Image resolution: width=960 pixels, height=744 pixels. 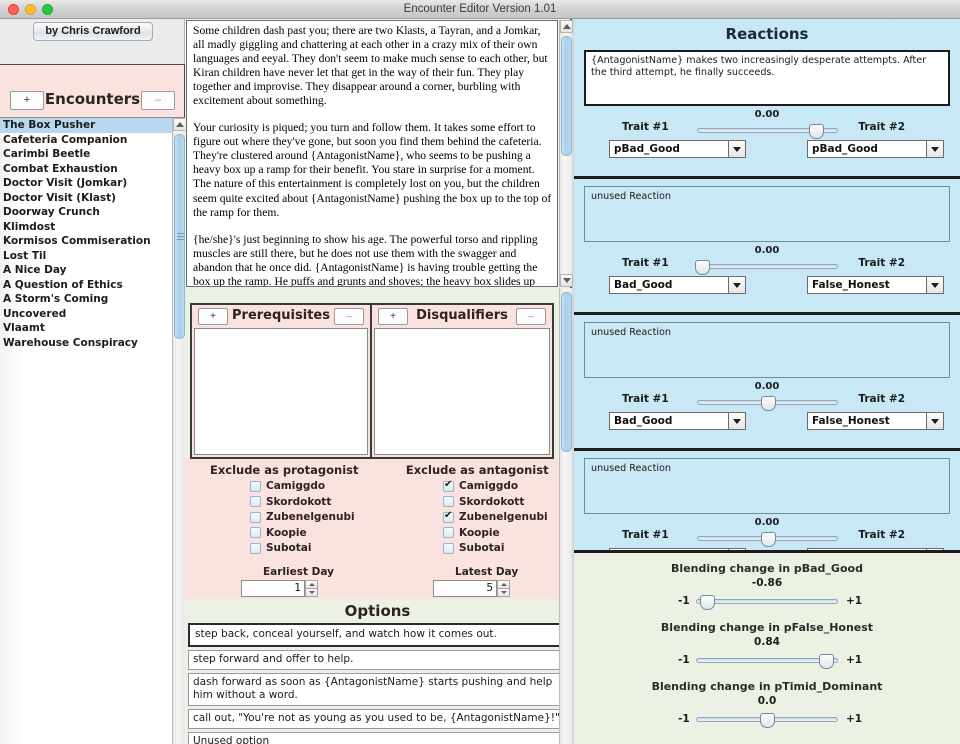 I want to click on latest-day-stepper: 5, so click(x=472, y=588).